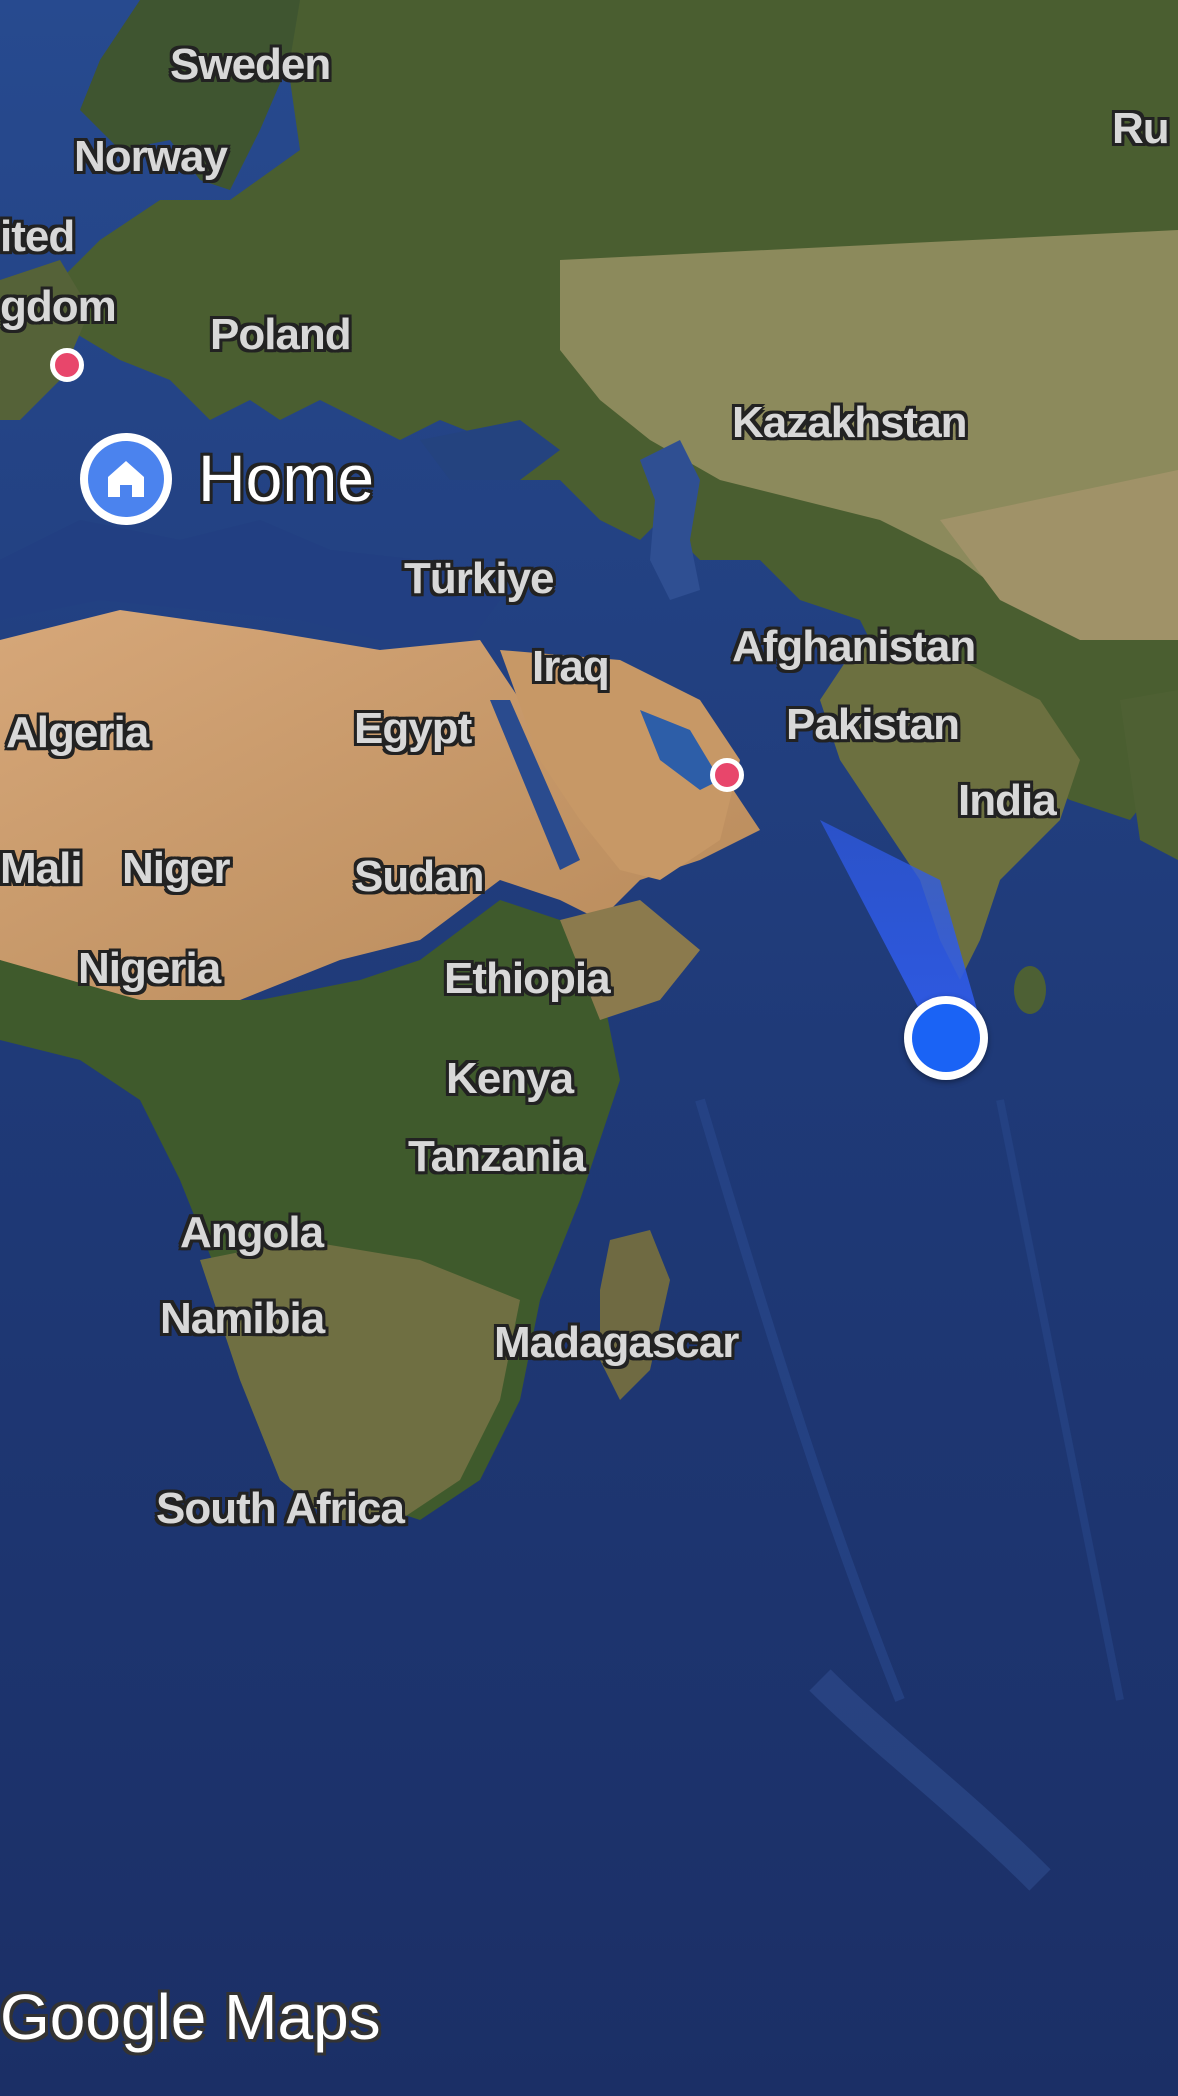  I want to click on country-label-niger: Niger, so click(176, 868).